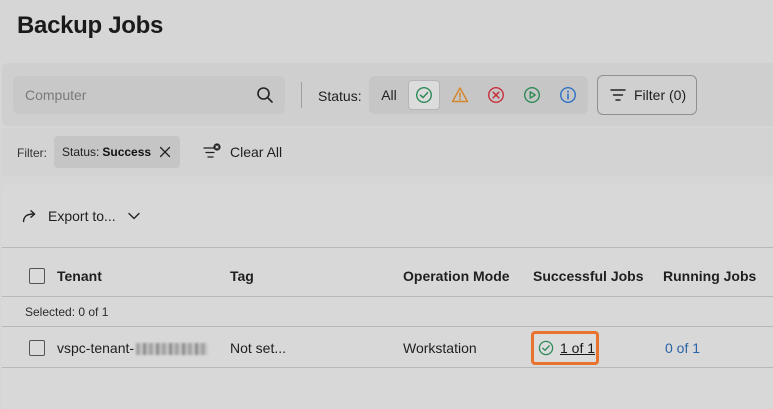  I want to click on filter-button-label: Filter (0), so click(660, 95).